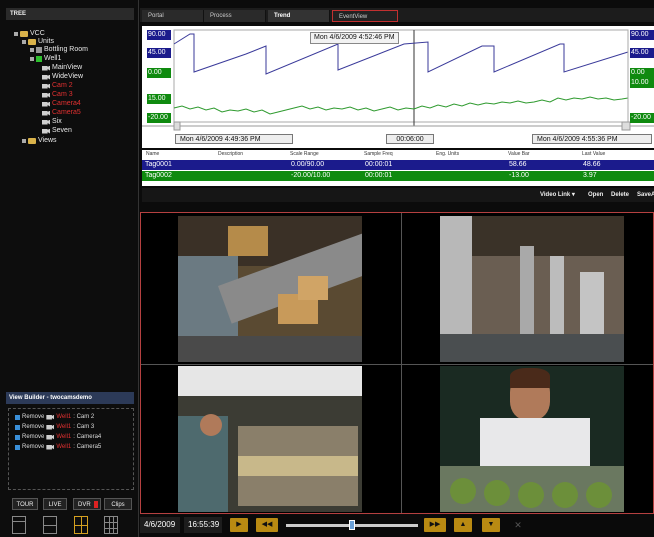 This screenshot has height=537, width=654. I want to click on tree-node-camera4: Camera4, so click(61, 104).